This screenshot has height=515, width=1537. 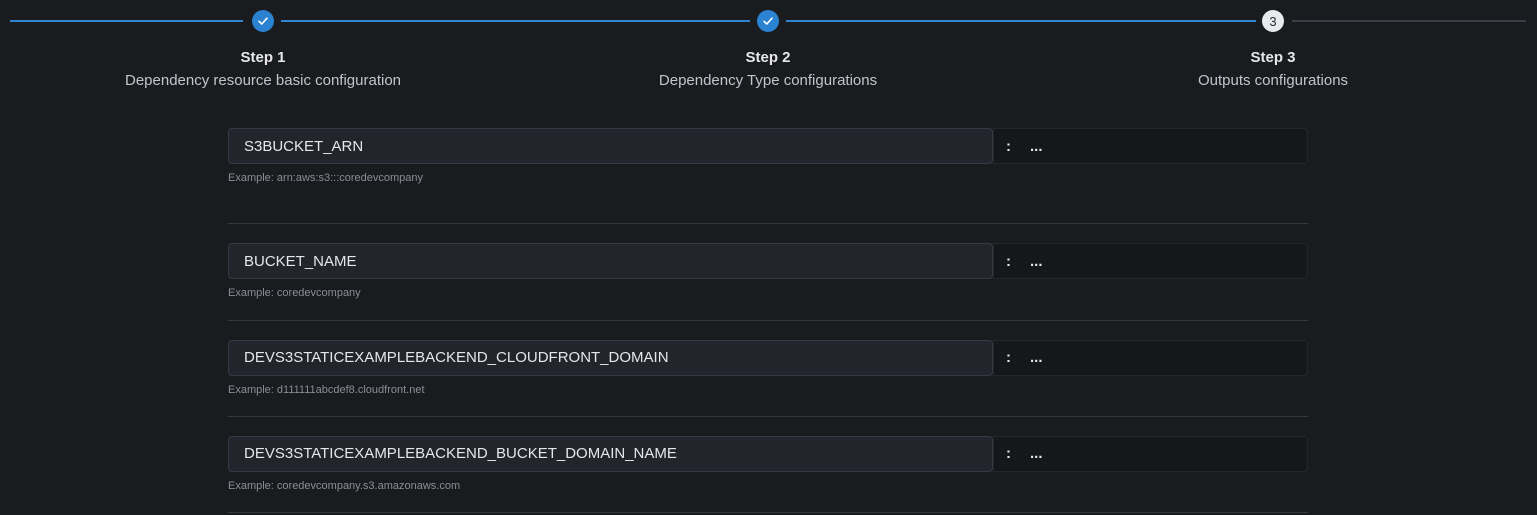 I want to click on output-example-hint: Example: arn:aws:s3:::coredevcompany, so click(x=326, y=178).